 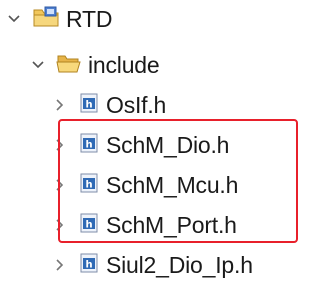 What do you see at coordinates (136, 105) in the screenshot?
I see `file-label: OsIf.h` at bounding box center [136, 105].